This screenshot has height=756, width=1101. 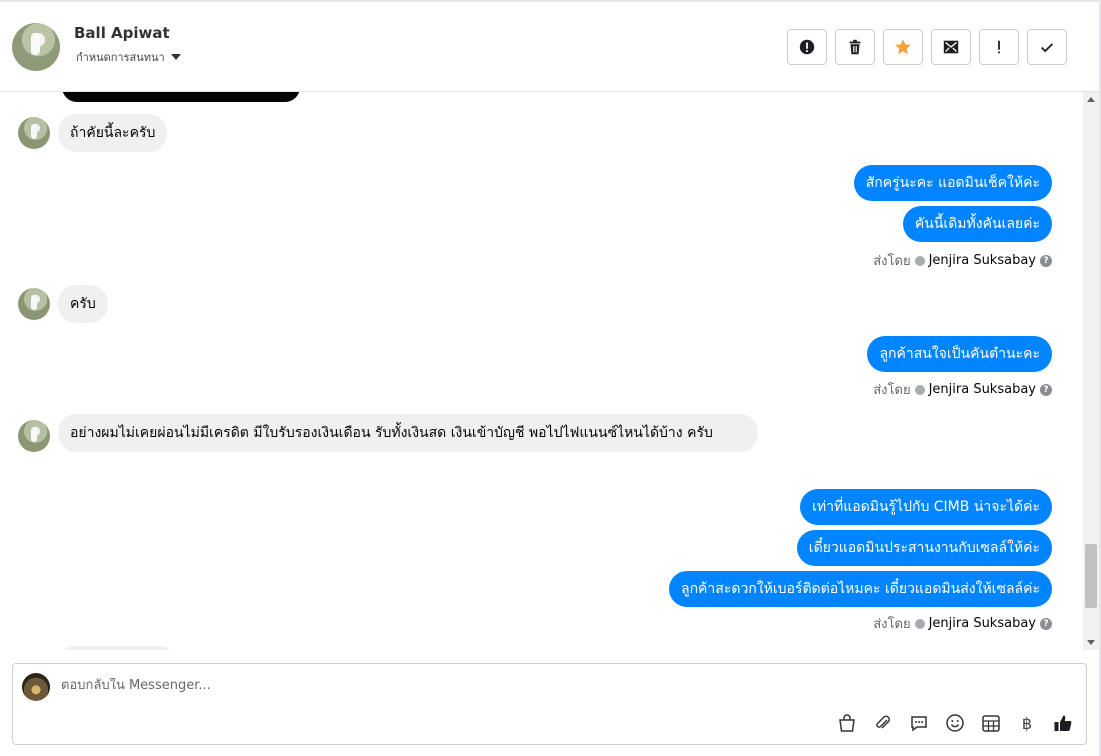 I want to click on saved-replies-button, so click(x=919, y=723).